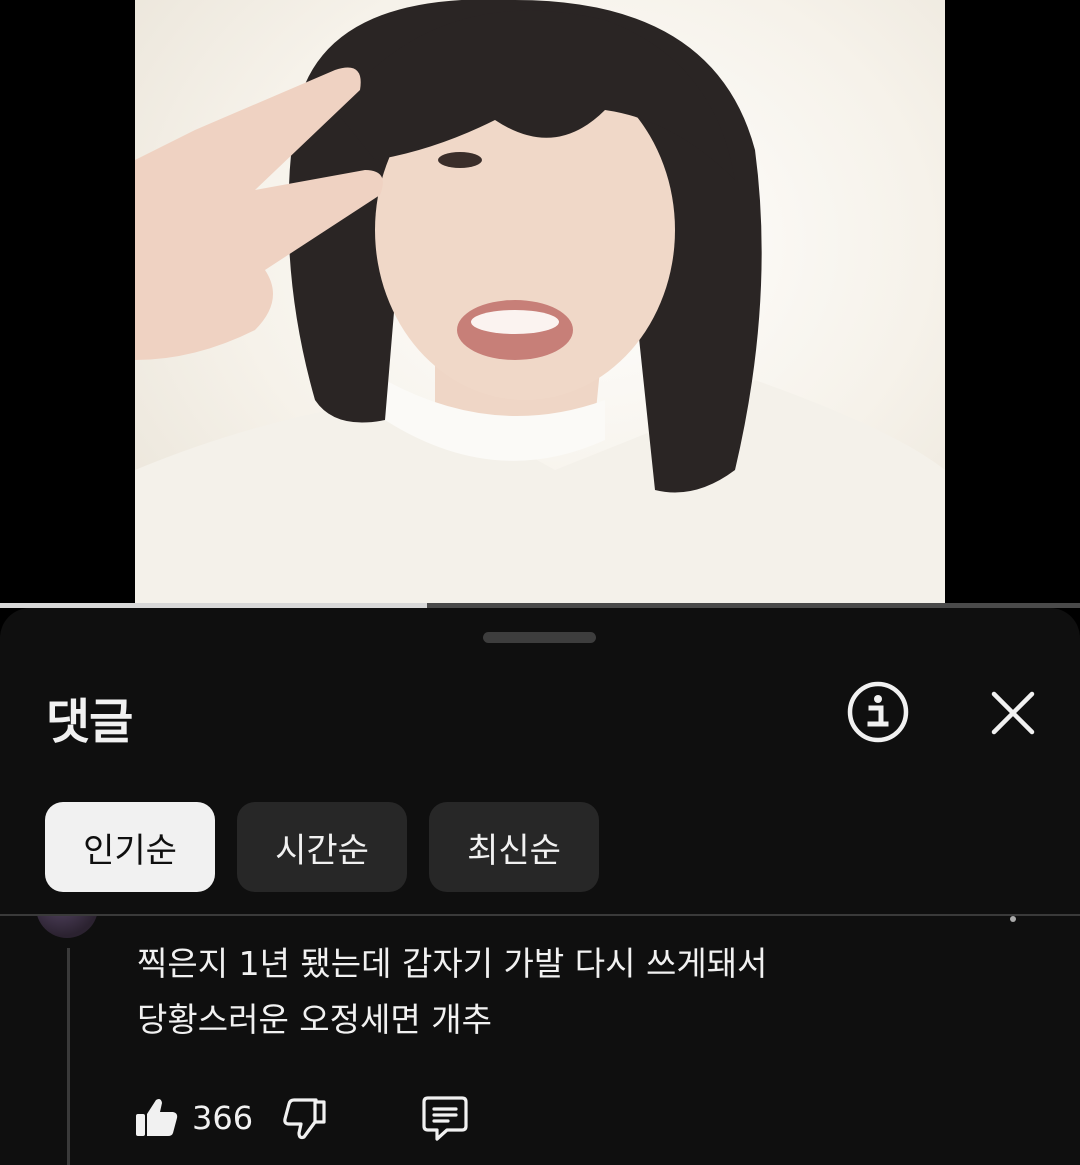 The height and width of the screenshot is (1165, 1080). I want to click on info-button, so click(878, 712).